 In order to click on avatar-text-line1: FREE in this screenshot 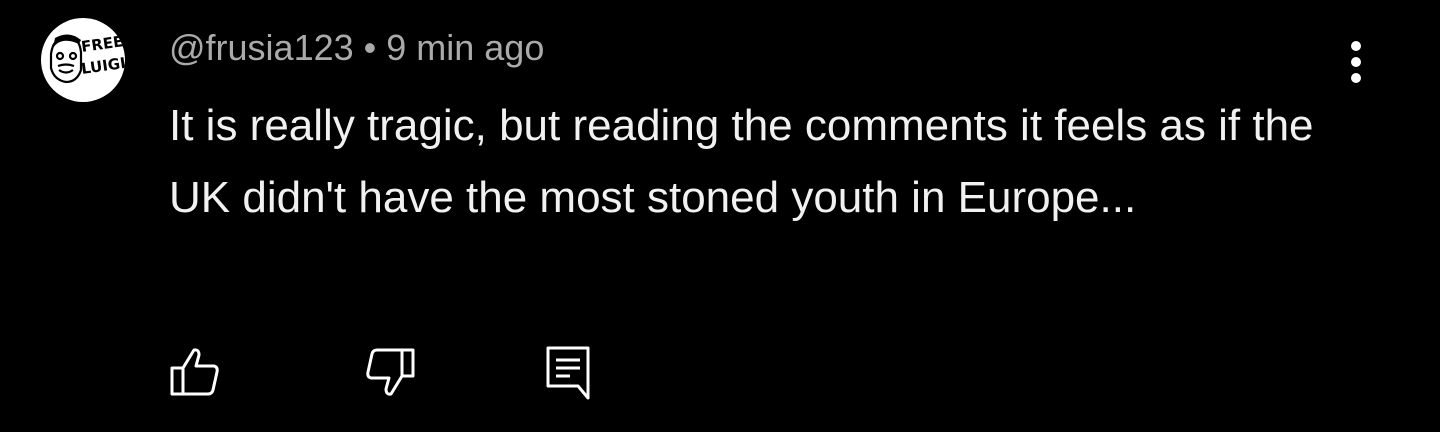, I will do `click(102, 44)`.